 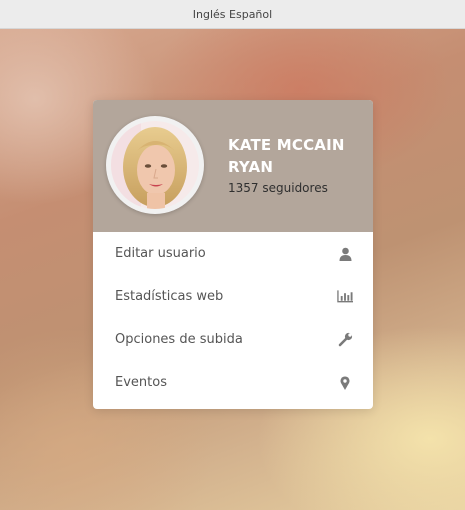 I want to click on user-icon, so click(x=345, y=254).